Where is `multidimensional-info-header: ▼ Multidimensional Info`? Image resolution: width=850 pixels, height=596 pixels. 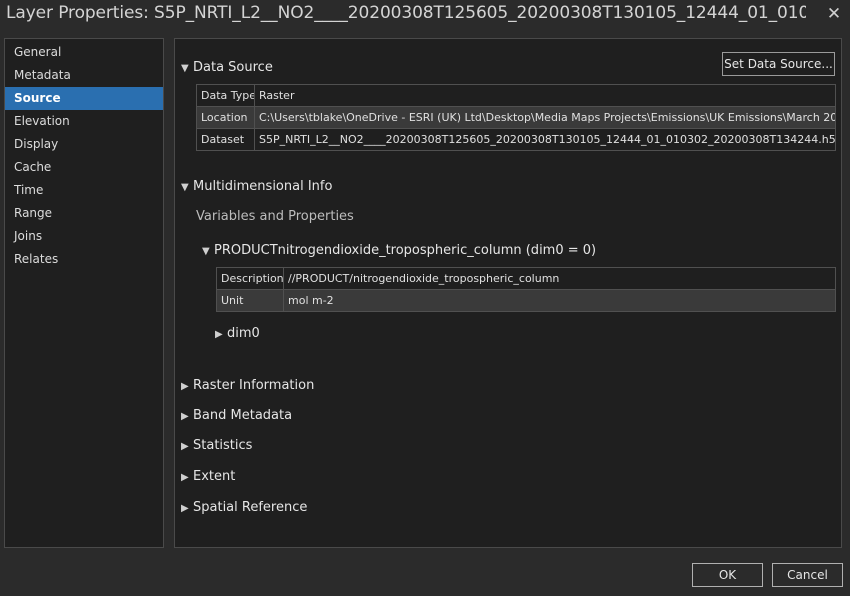 multidimensional-info-header: ▼ Multidimensional Info is located at coordinates (256, 186).